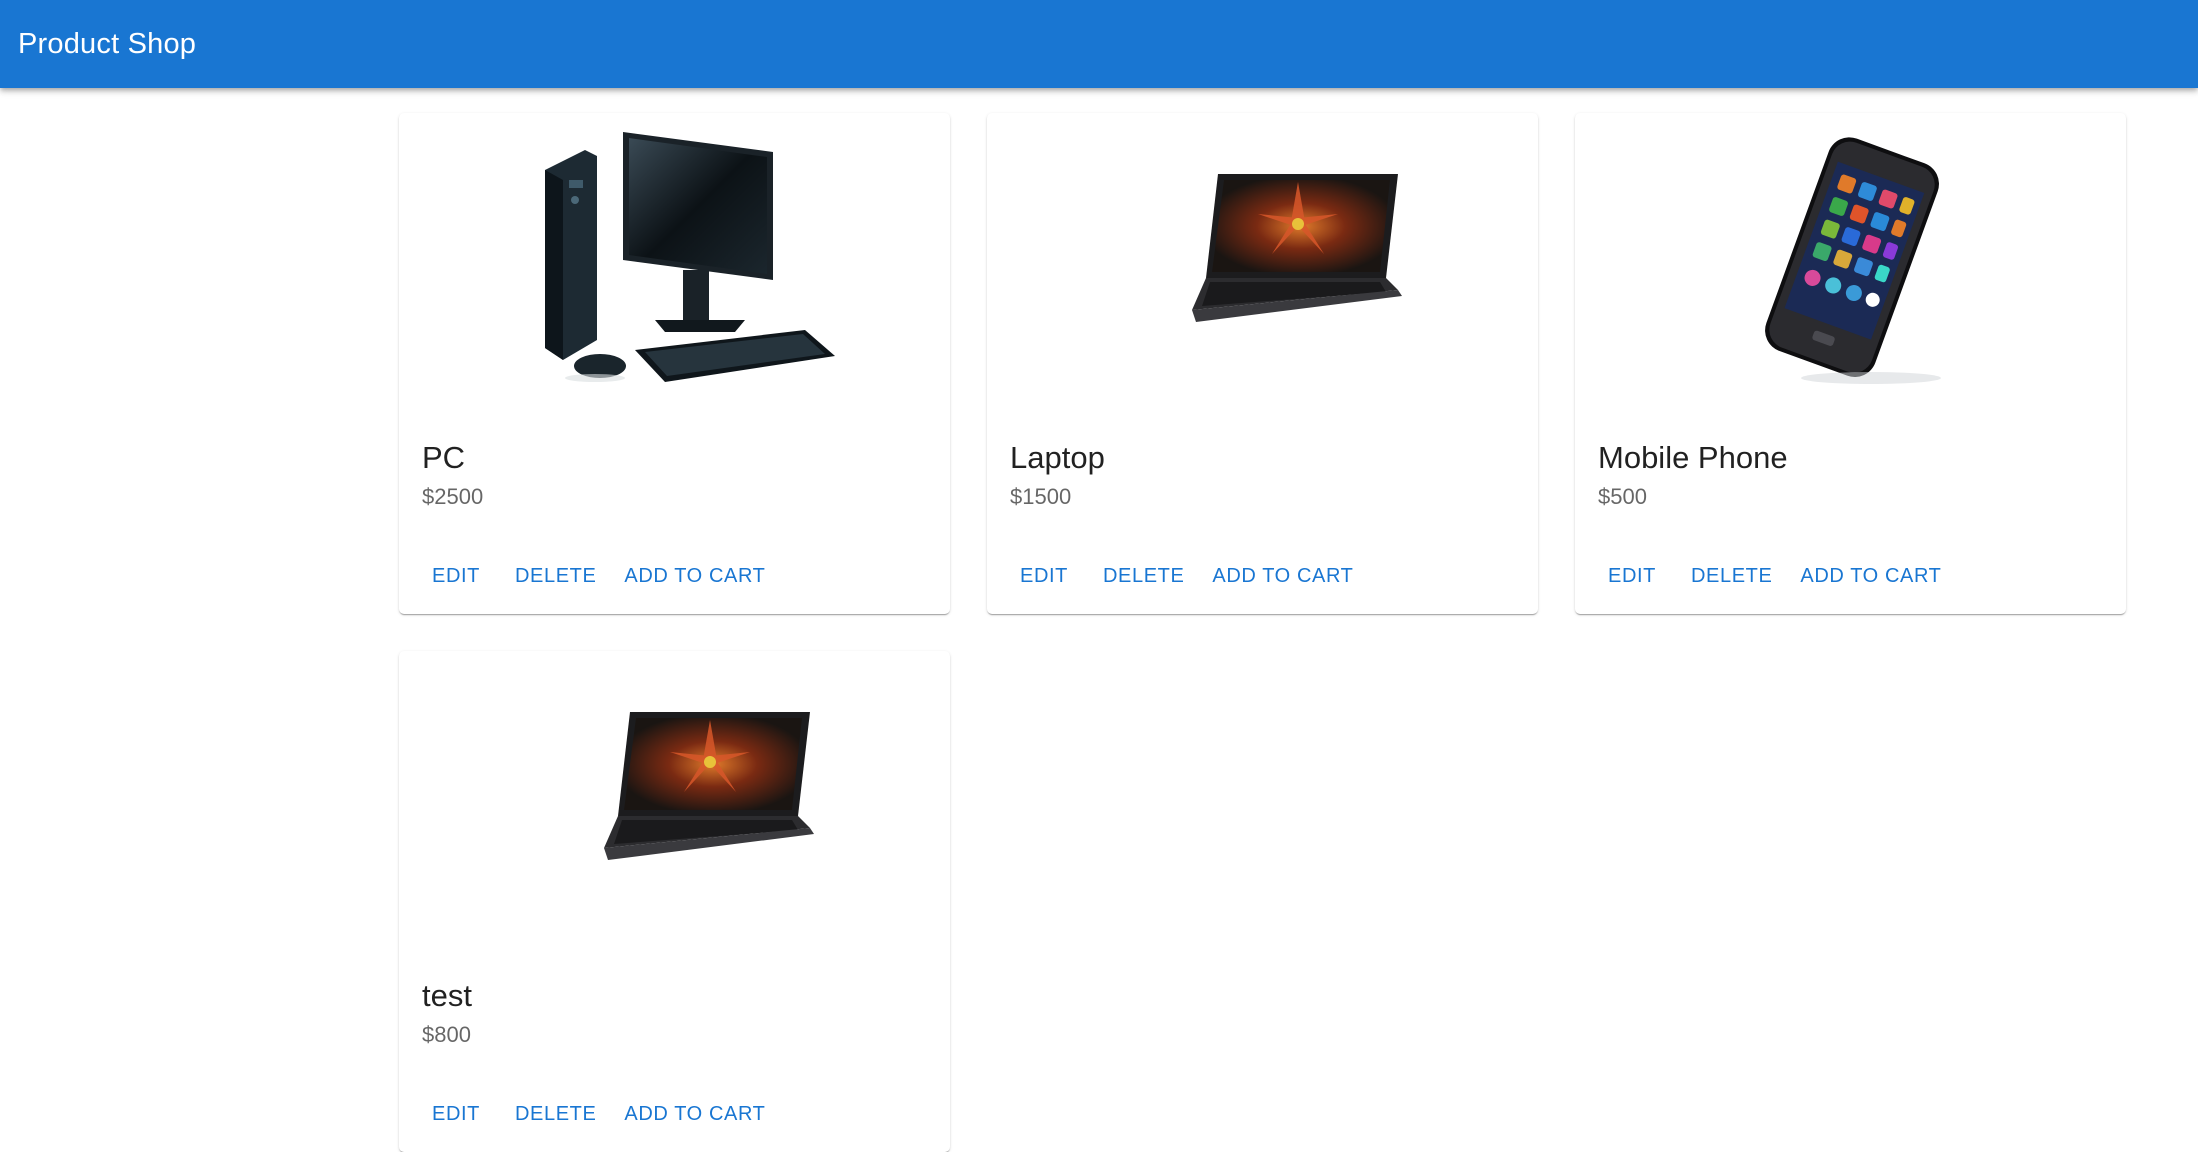 The width and height of the screenshot is (2198, 1152). Describe the element at coordinates (453, 497) in the screenshot. I see `product-price: $2500` at that location.